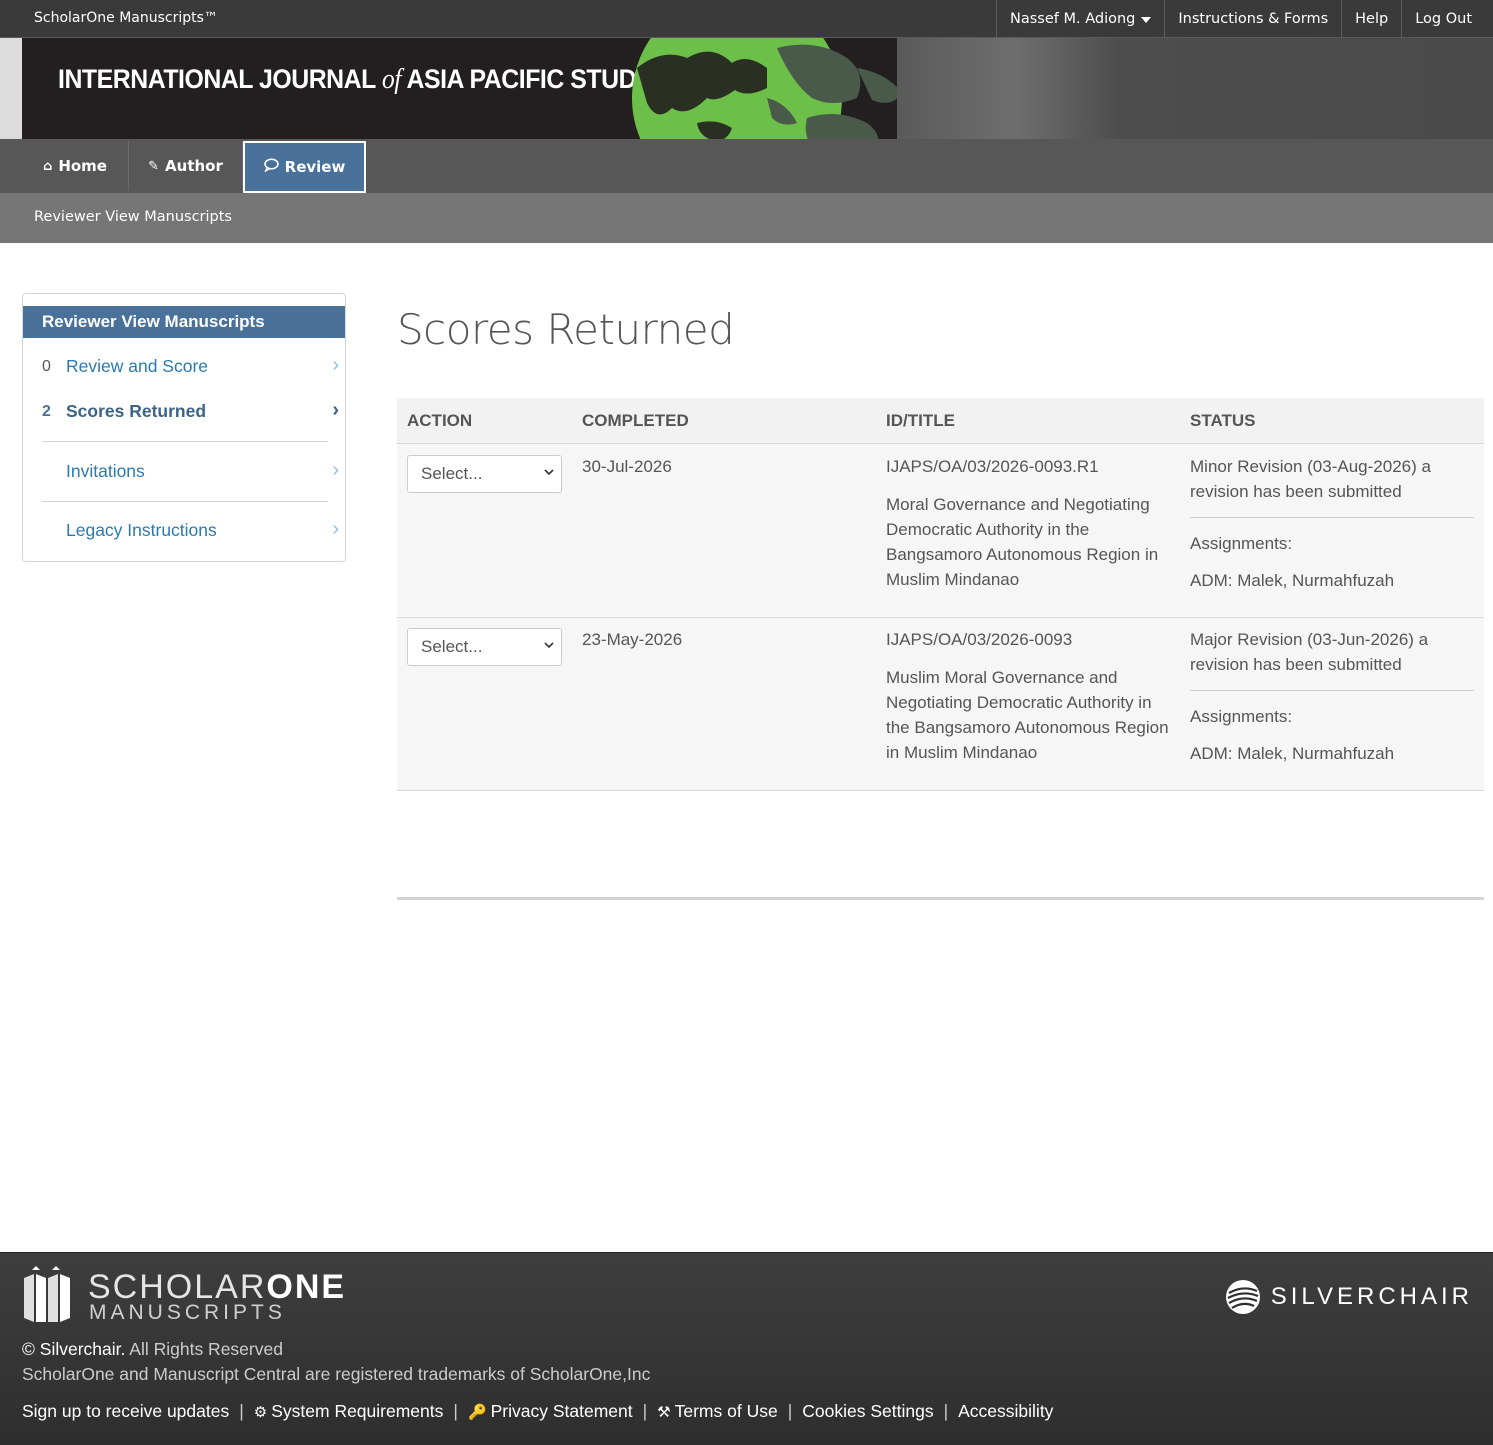  What do you see at coordinates (125, 1411) in the screenshot?
I see `signup-link: Sign up to receive updates` at bounding box center [125, 1411].